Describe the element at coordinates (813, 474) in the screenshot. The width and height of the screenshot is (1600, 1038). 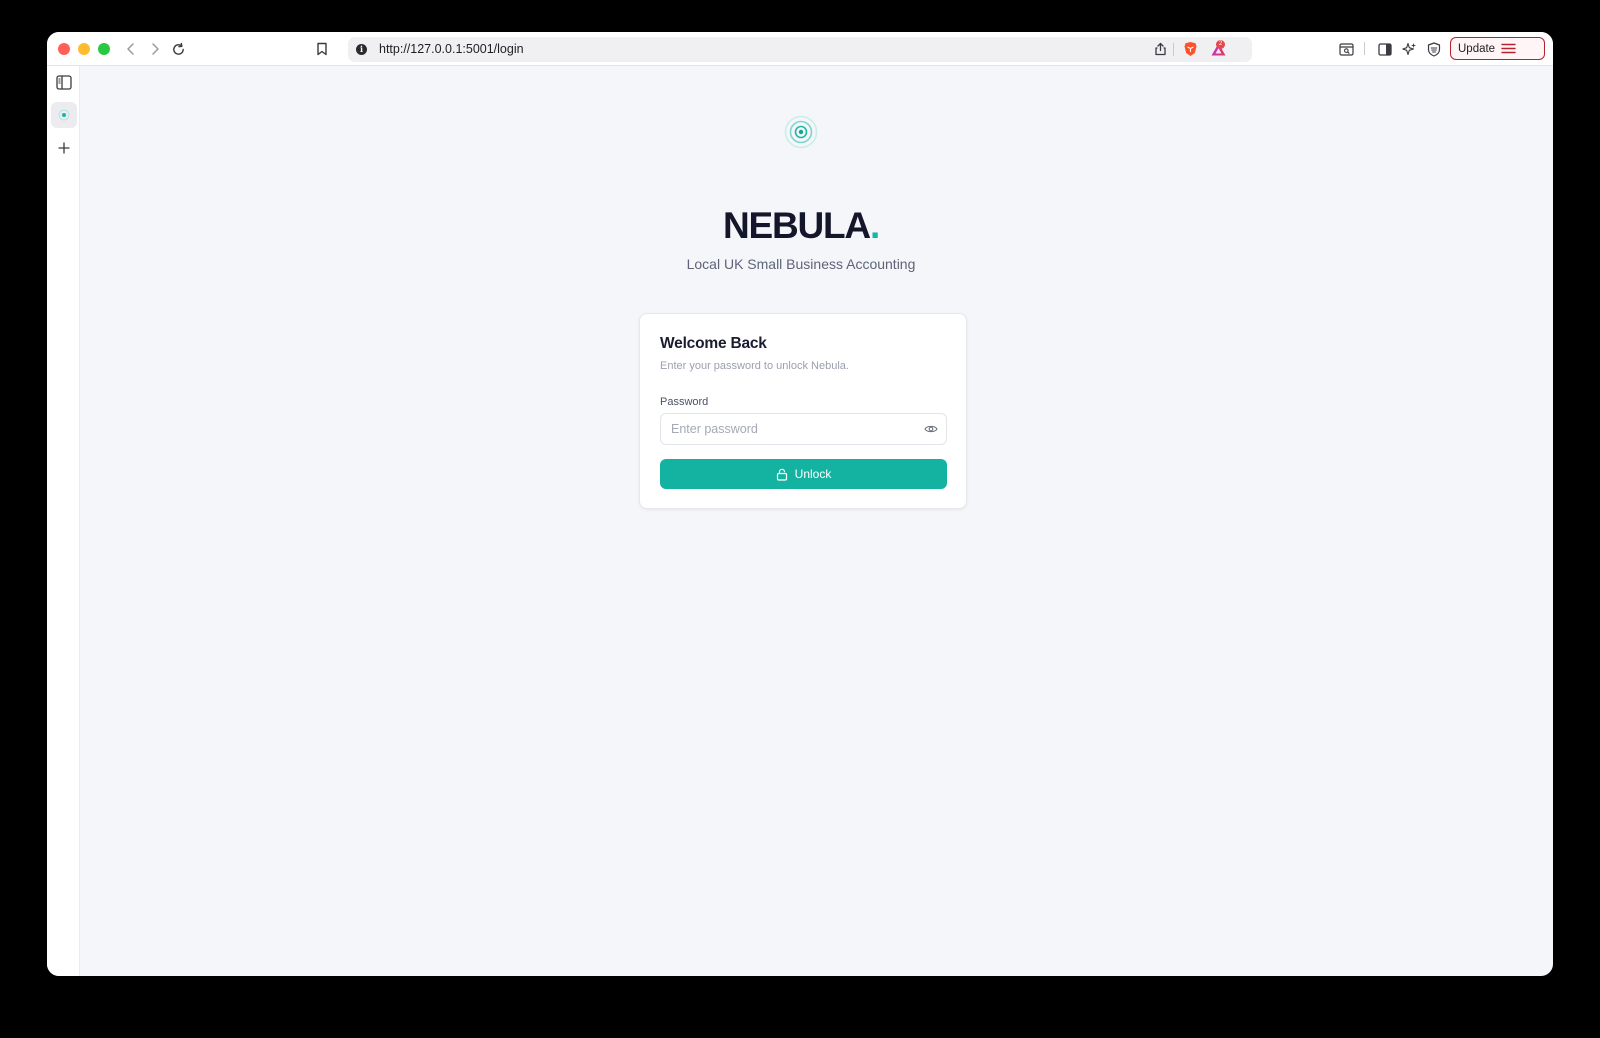
I see `unlock-label: Unlock` at that location.